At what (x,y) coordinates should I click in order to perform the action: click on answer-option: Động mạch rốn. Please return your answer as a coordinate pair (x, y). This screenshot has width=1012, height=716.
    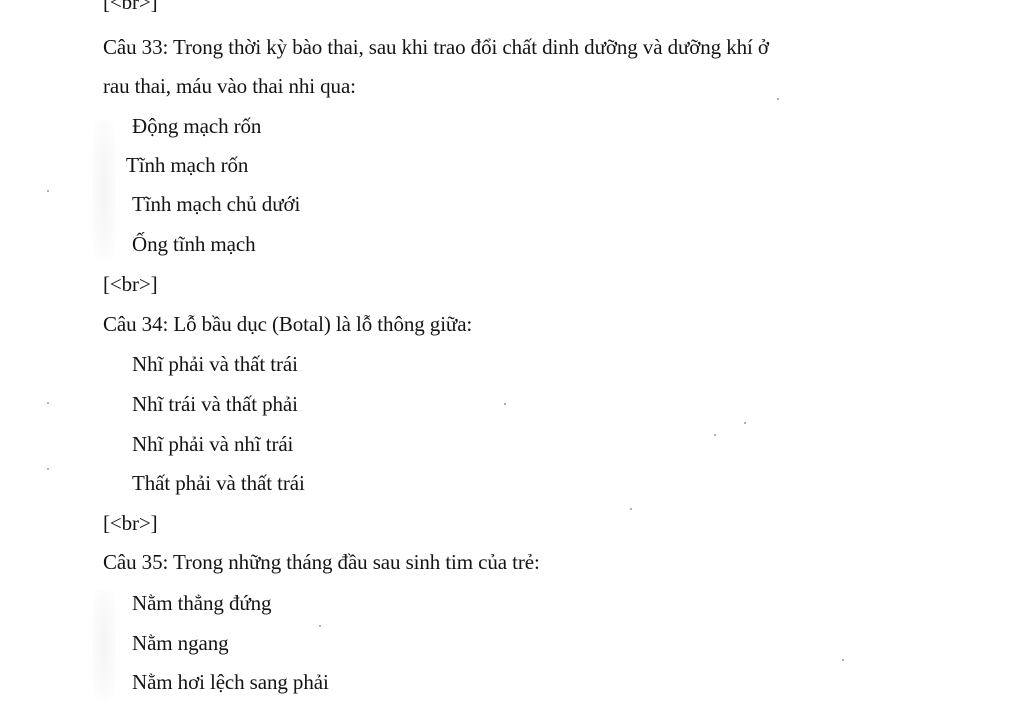
    Looking at the image, I should click on (197, 126).